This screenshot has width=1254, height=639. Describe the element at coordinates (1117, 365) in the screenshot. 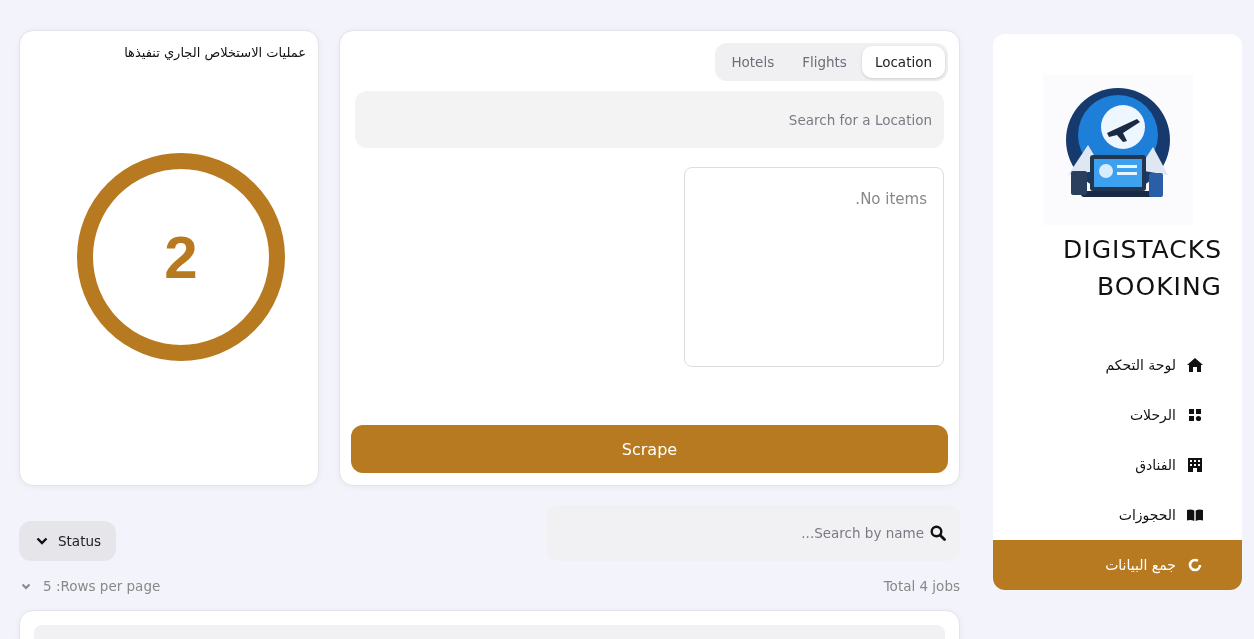

I see `nav-item: لوحة التحكم` at that location.